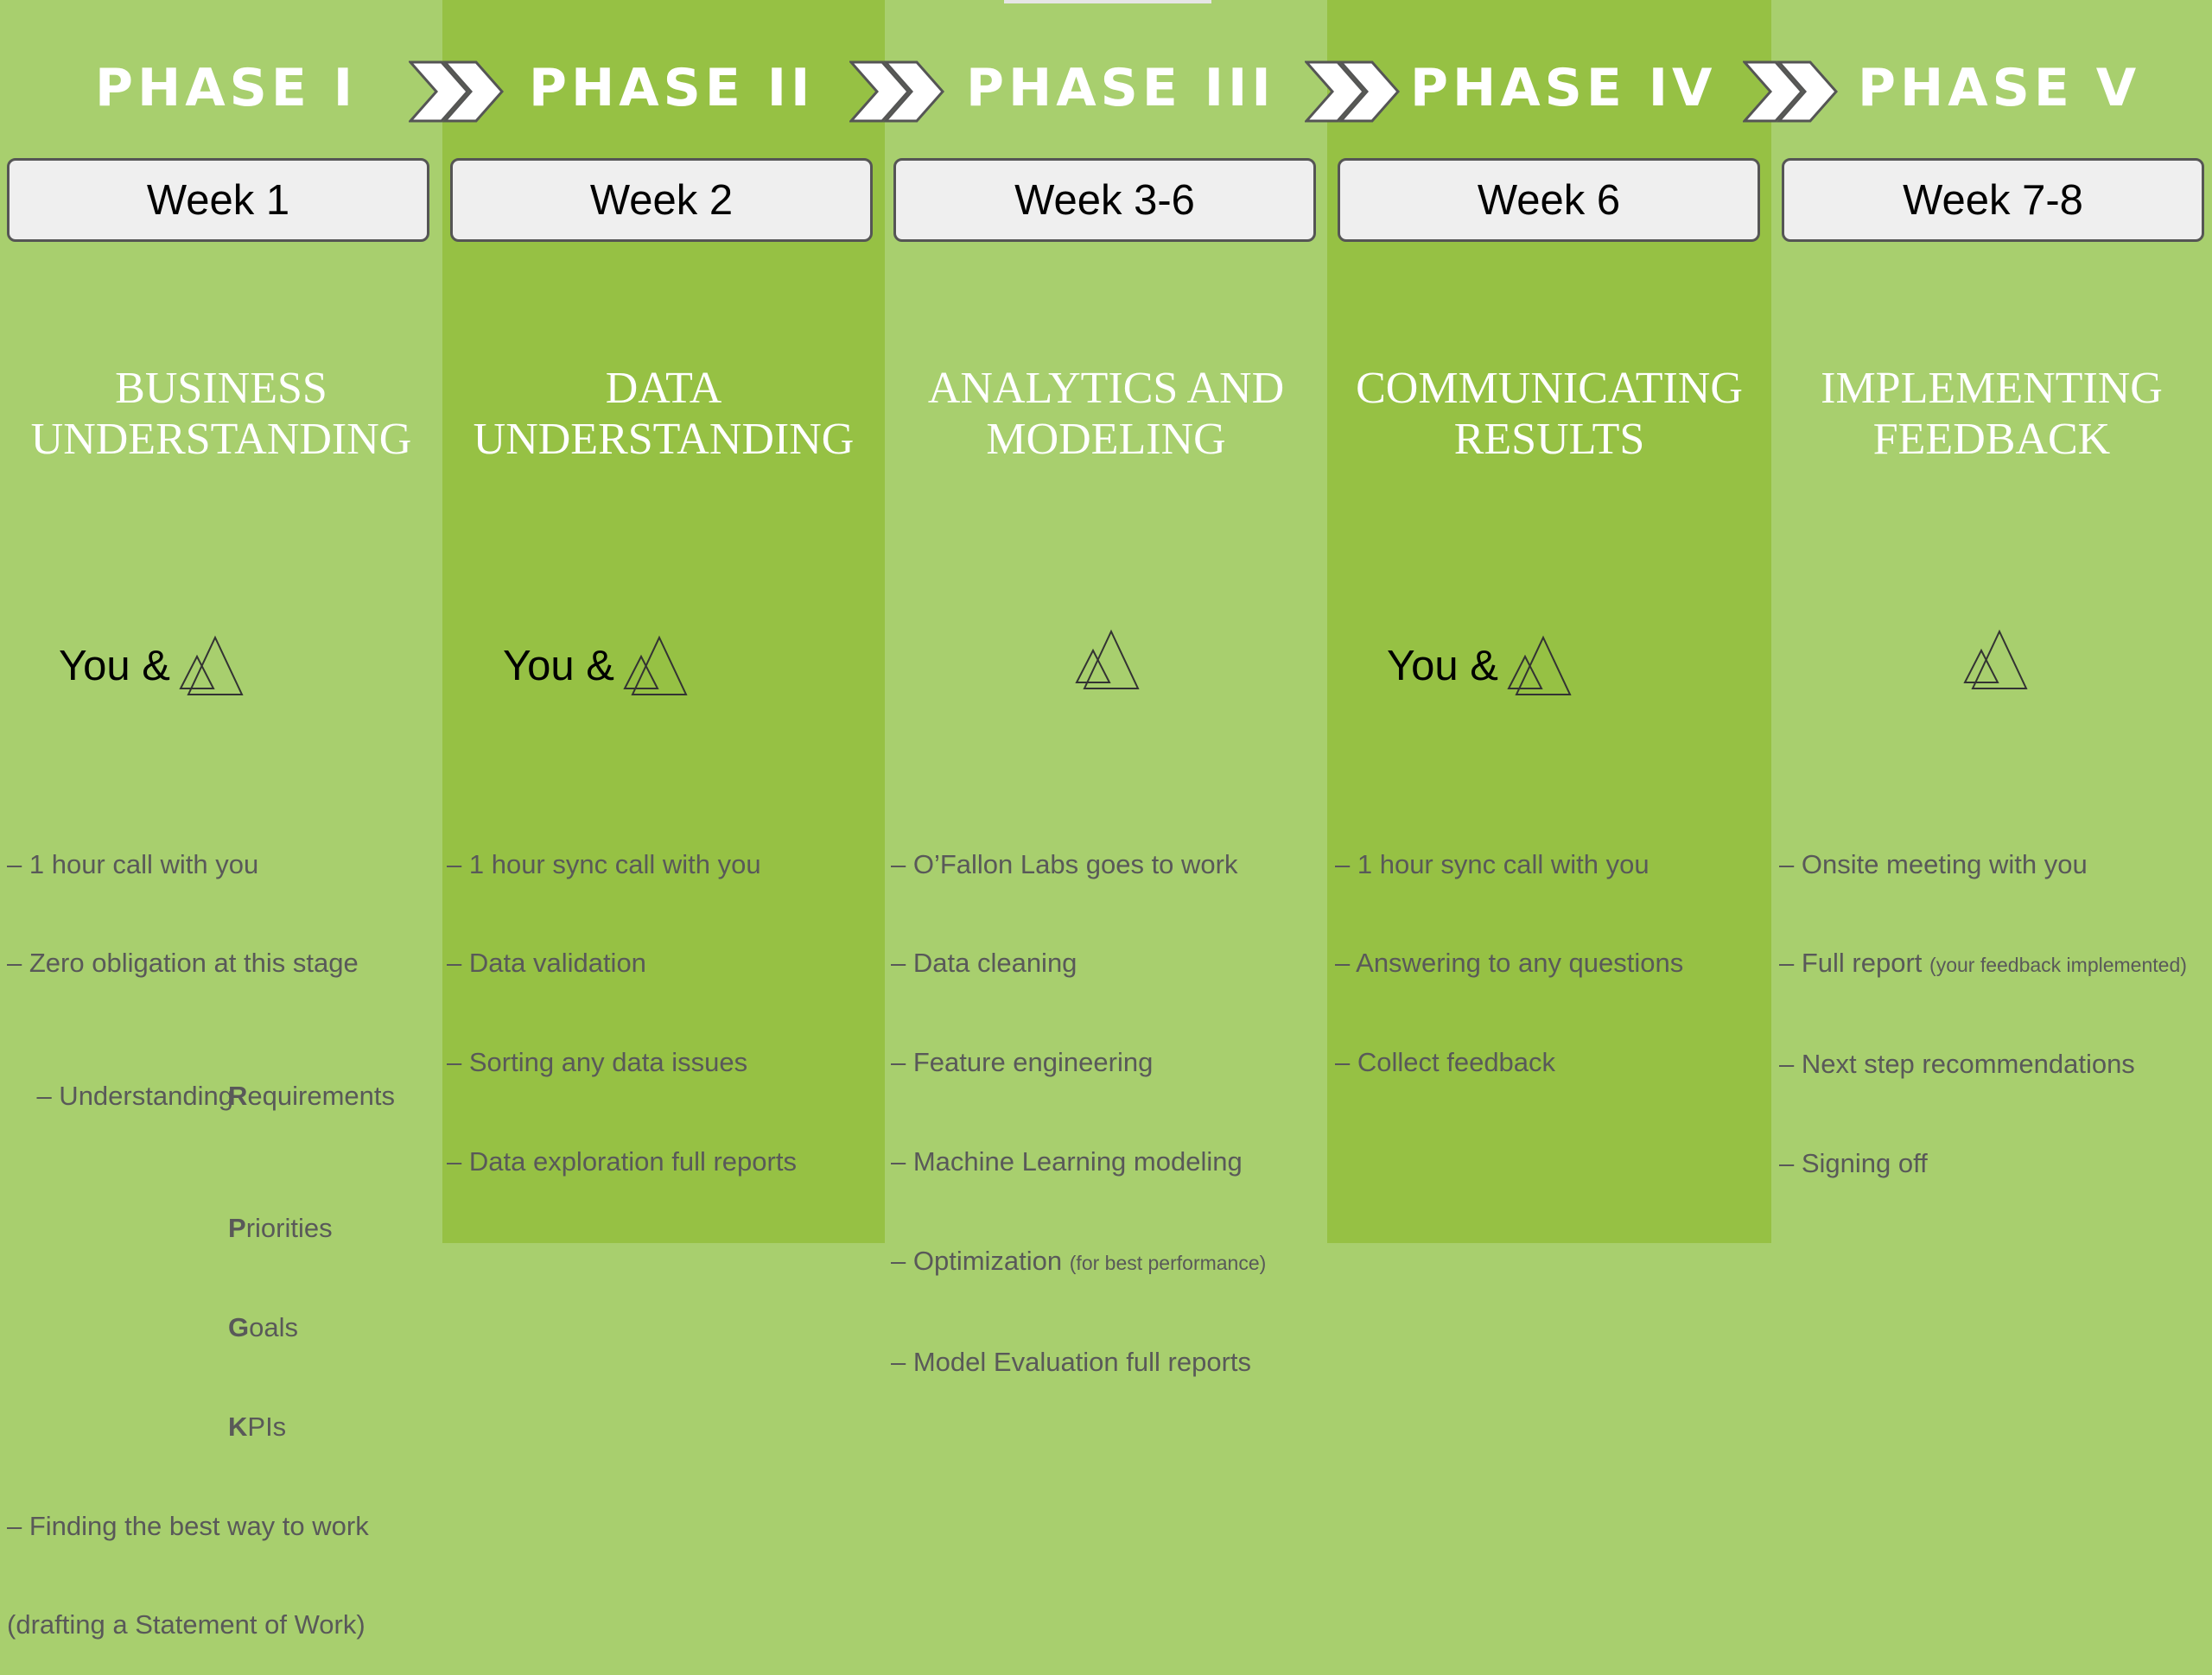 The image size is (2212, 1675). Describe the element at coordinates (1022, 1062) in the screenshot. I see `list-item: – Feature engineering` at that location.